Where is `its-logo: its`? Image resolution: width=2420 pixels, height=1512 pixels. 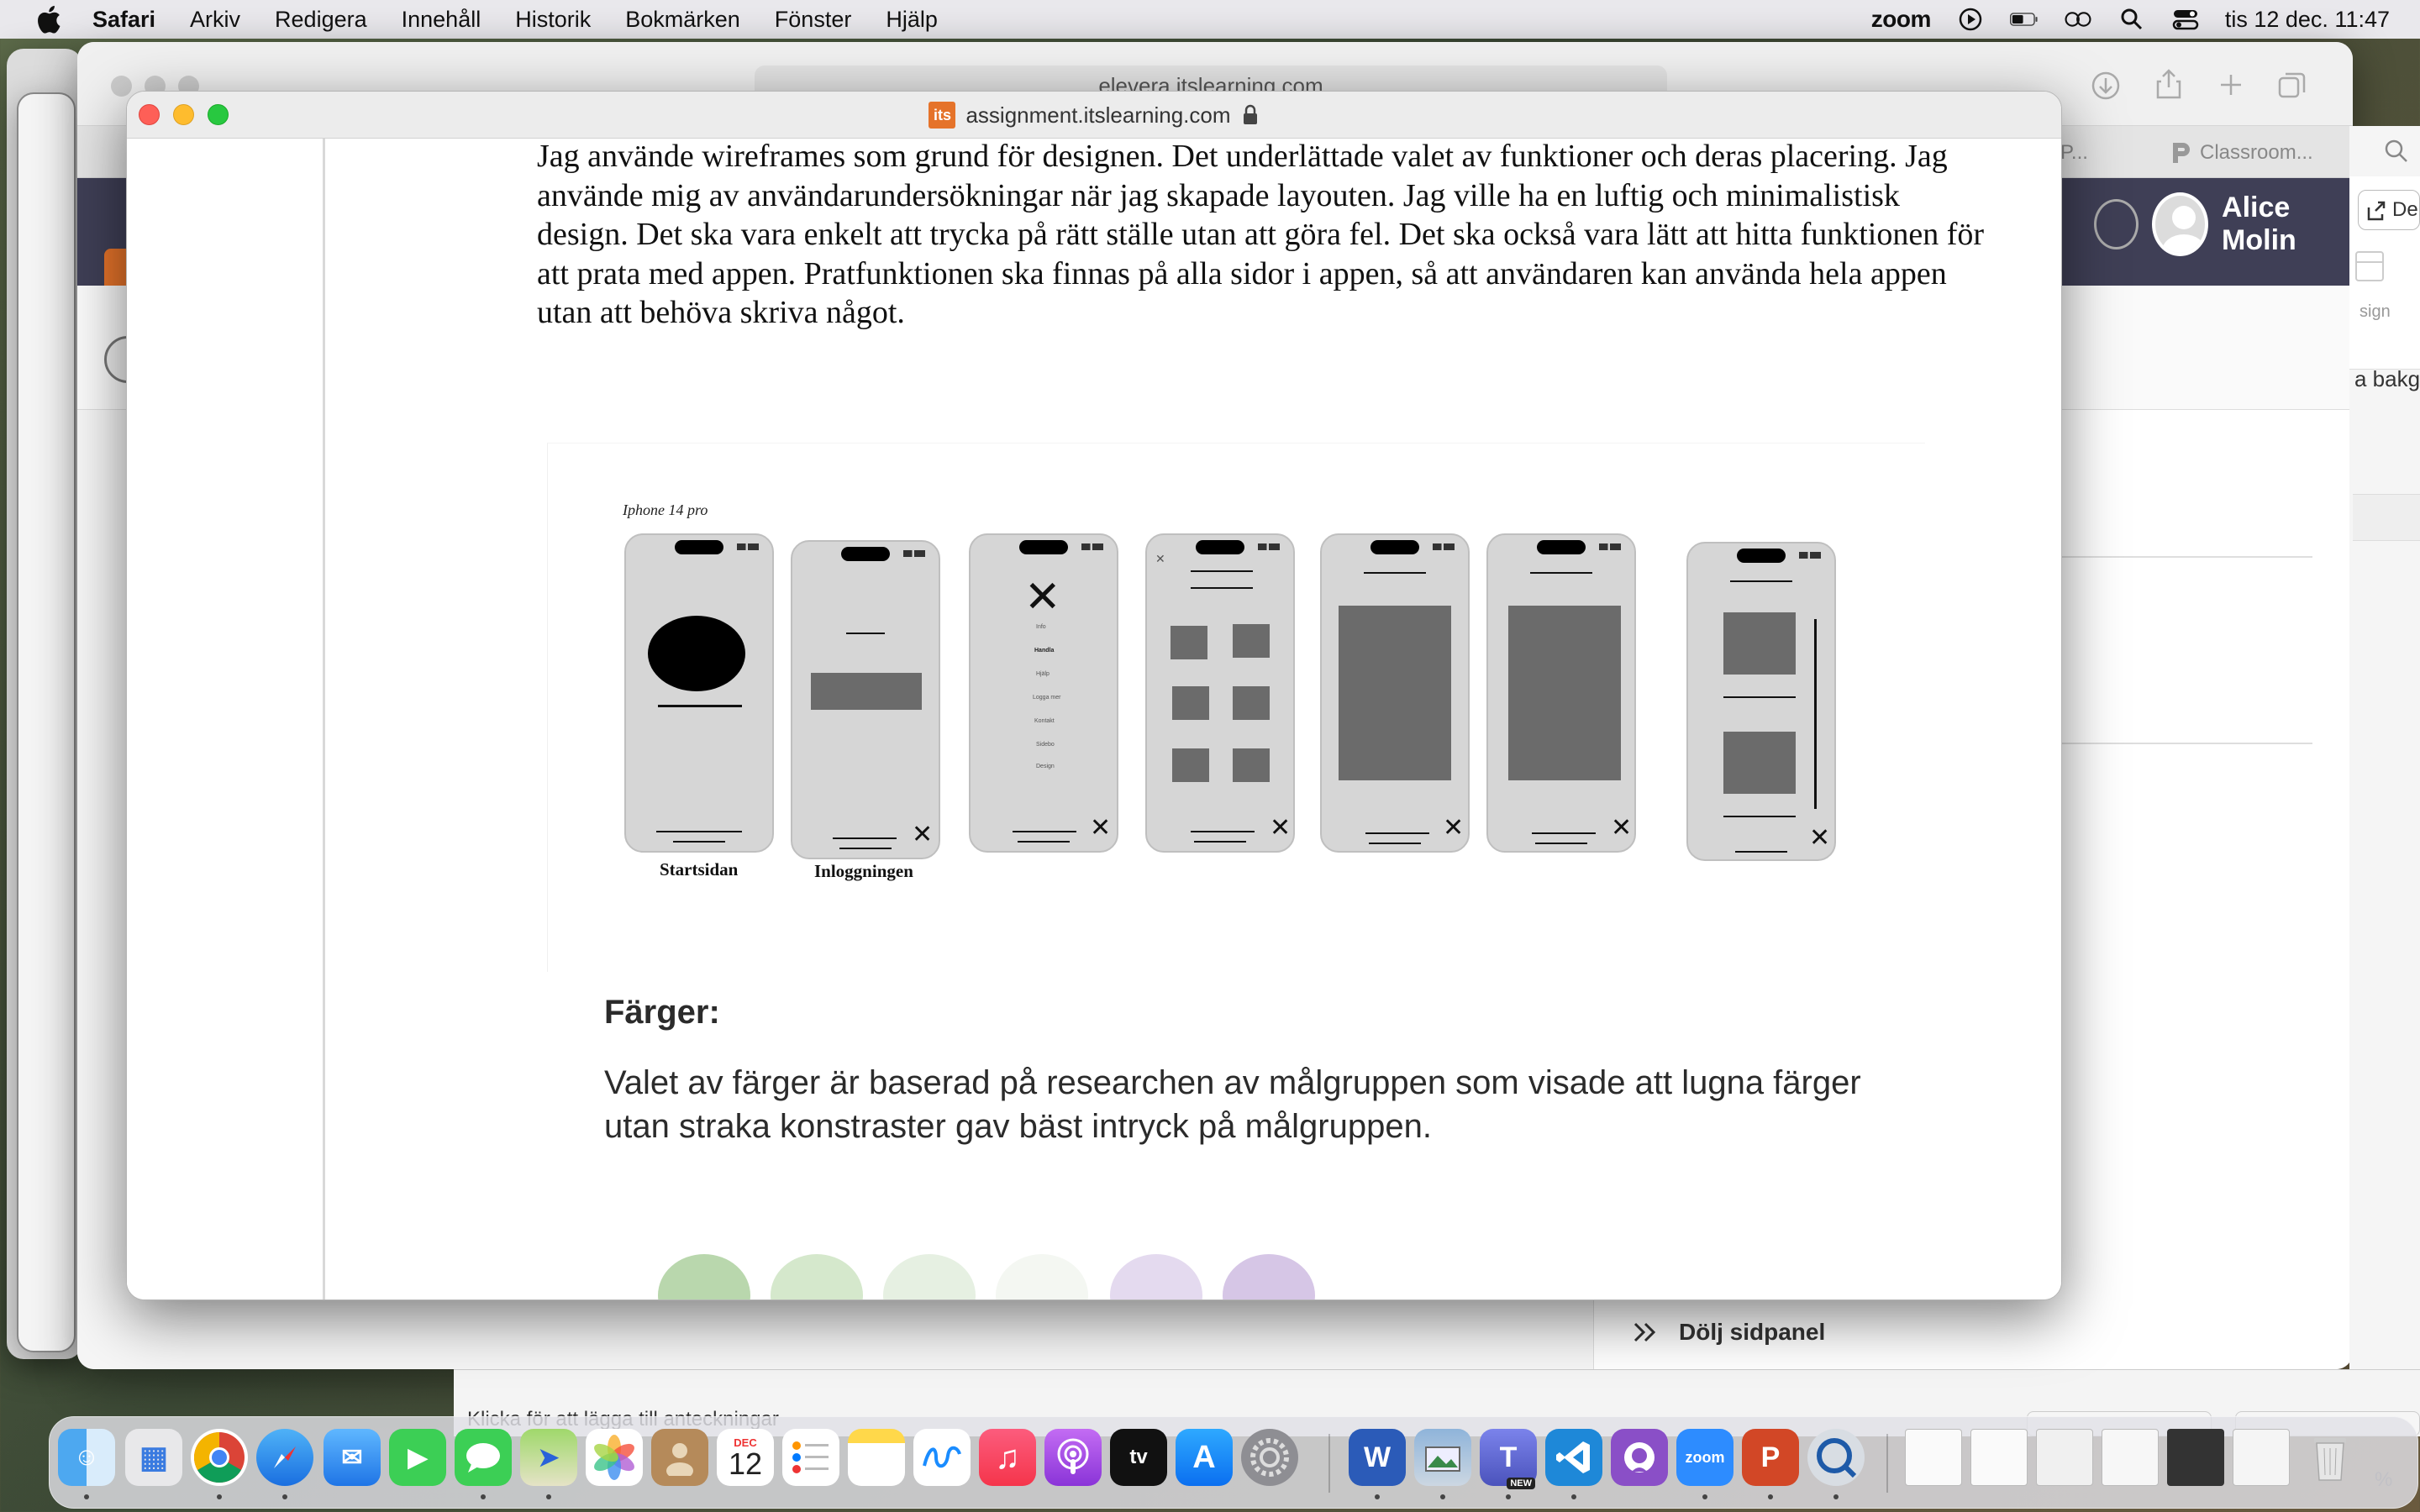 its-logo: its is located at coordinates (942, 115).